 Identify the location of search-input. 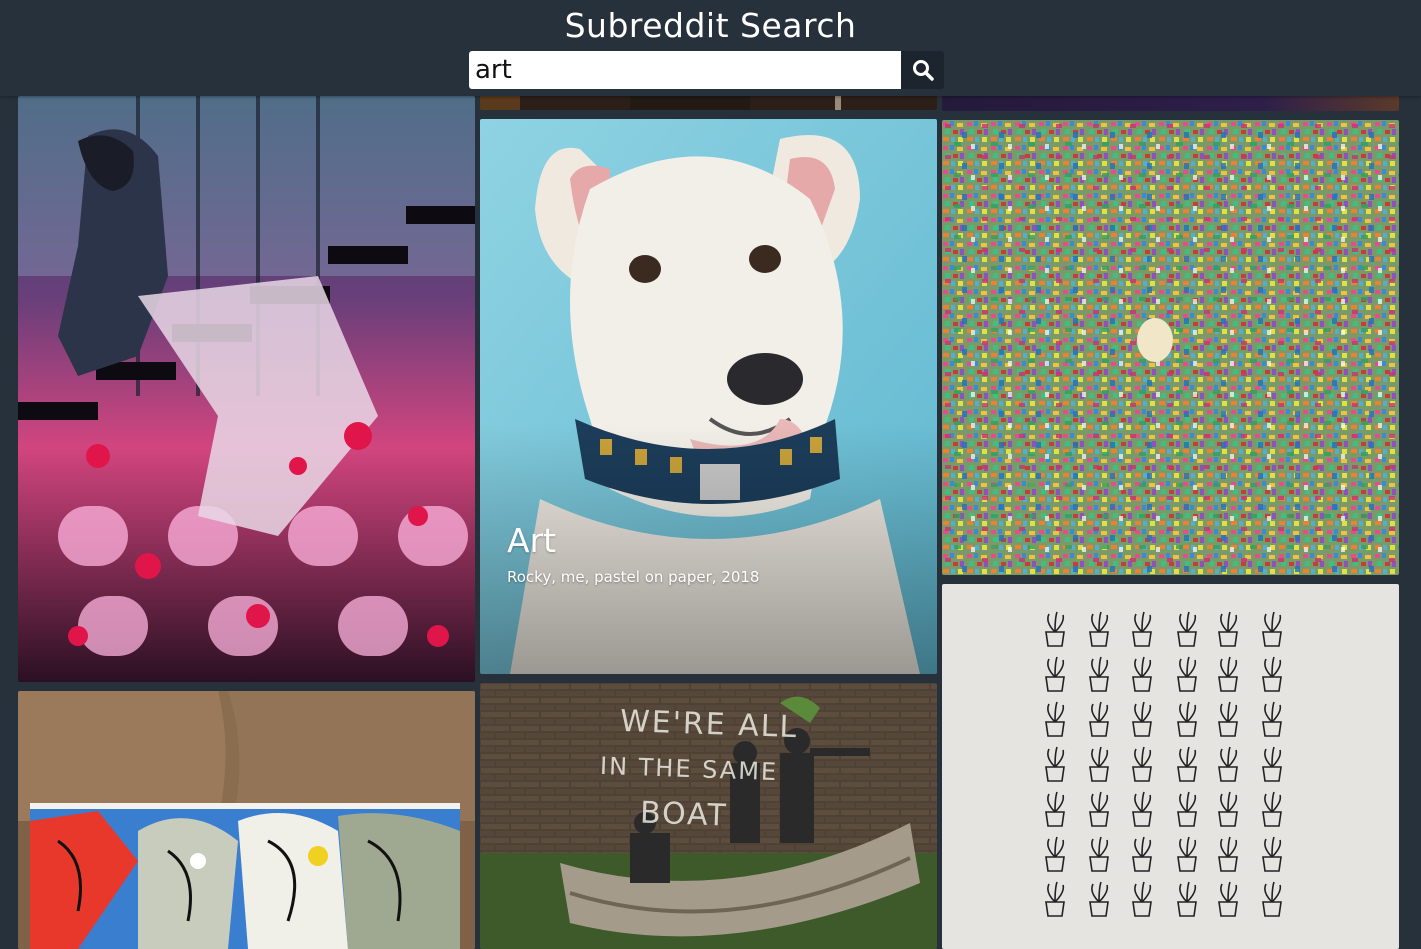
(685, 70).